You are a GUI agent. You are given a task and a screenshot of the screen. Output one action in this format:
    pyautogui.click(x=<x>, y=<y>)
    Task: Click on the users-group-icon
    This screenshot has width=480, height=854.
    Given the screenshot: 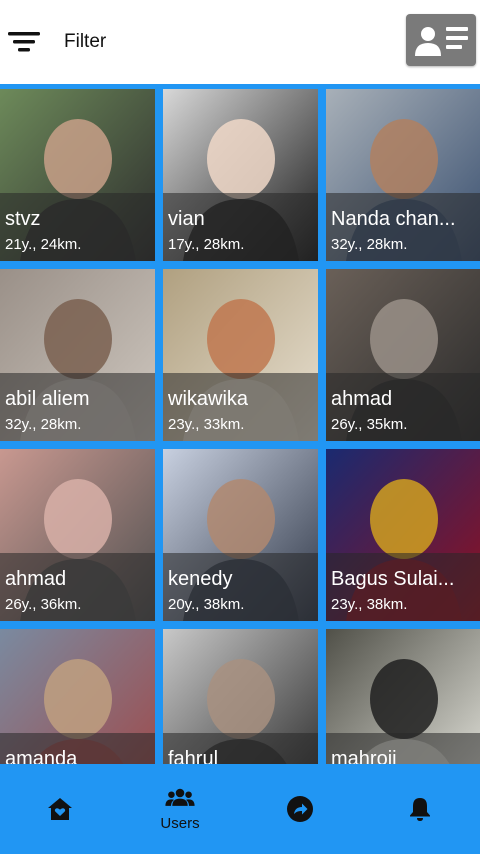 What is the action you would take?
    pyautogui.click(x=180, y=797)
    